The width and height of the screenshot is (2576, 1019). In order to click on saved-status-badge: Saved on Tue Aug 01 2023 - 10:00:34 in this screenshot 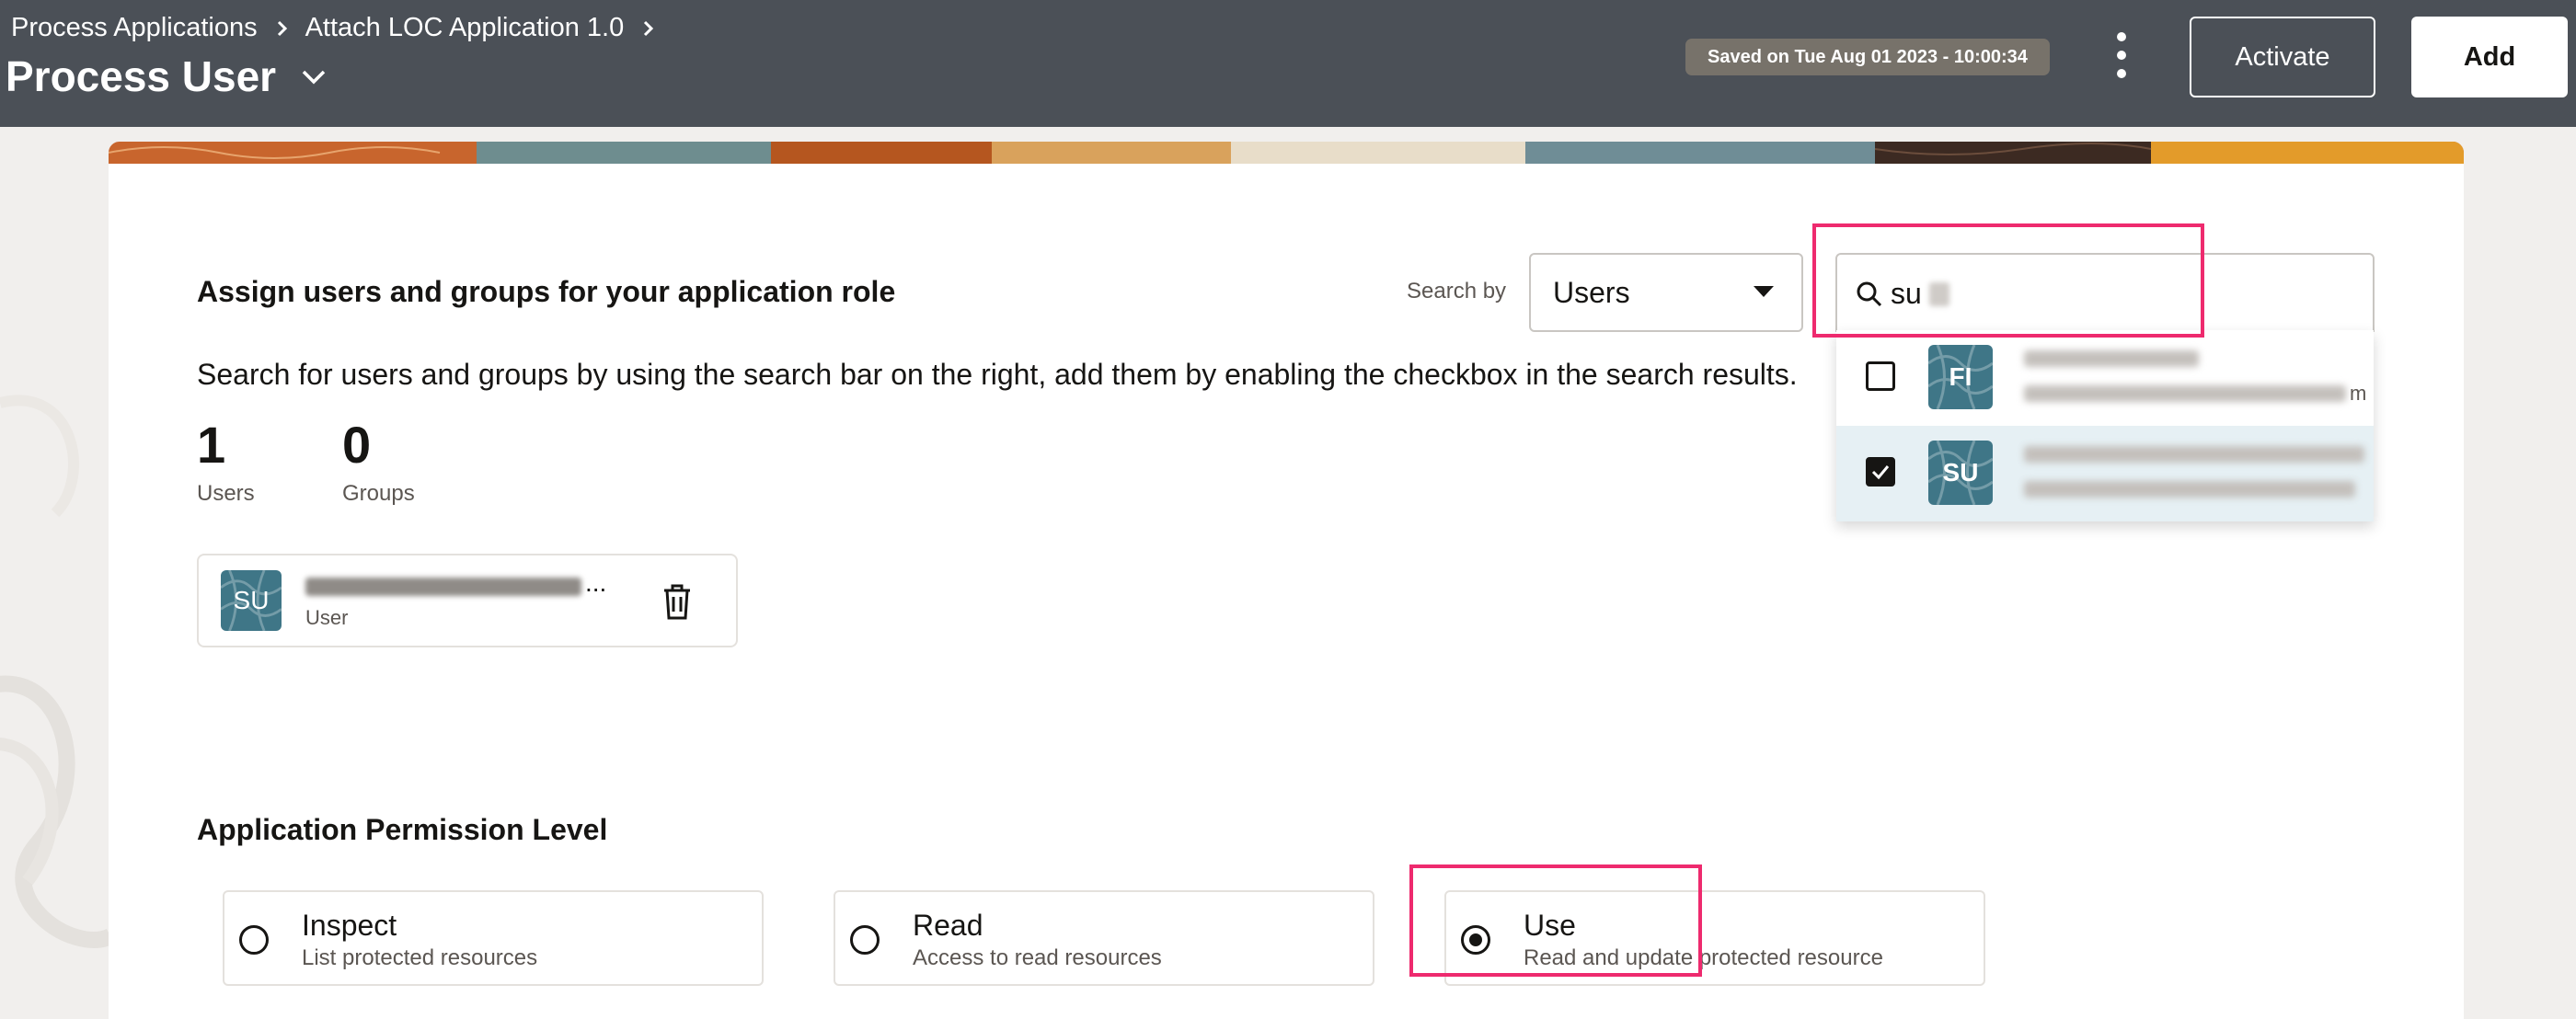, I will do `click(1867, 57)`.